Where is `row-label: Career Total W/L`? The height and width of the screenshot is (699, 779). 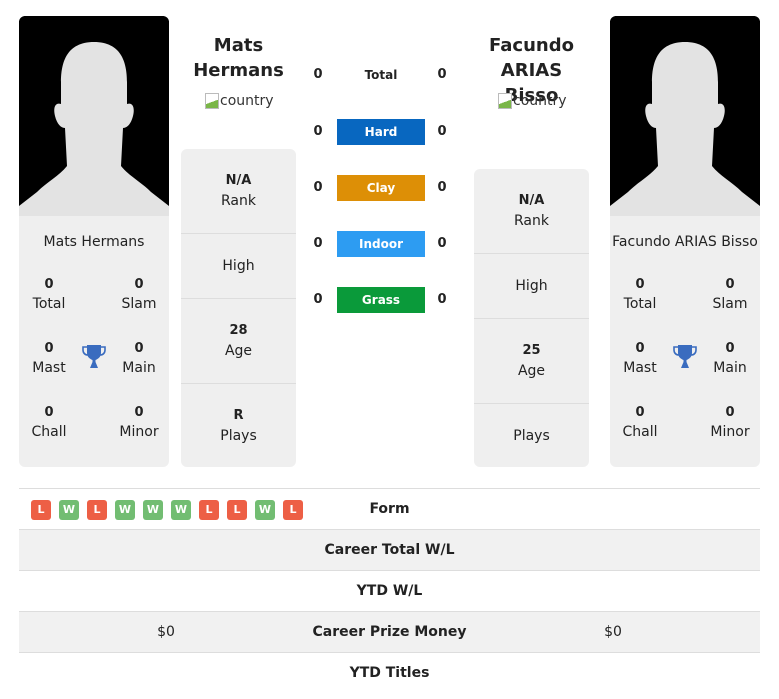 row-label: Career Total W/L is located at coordinates (389, 550).